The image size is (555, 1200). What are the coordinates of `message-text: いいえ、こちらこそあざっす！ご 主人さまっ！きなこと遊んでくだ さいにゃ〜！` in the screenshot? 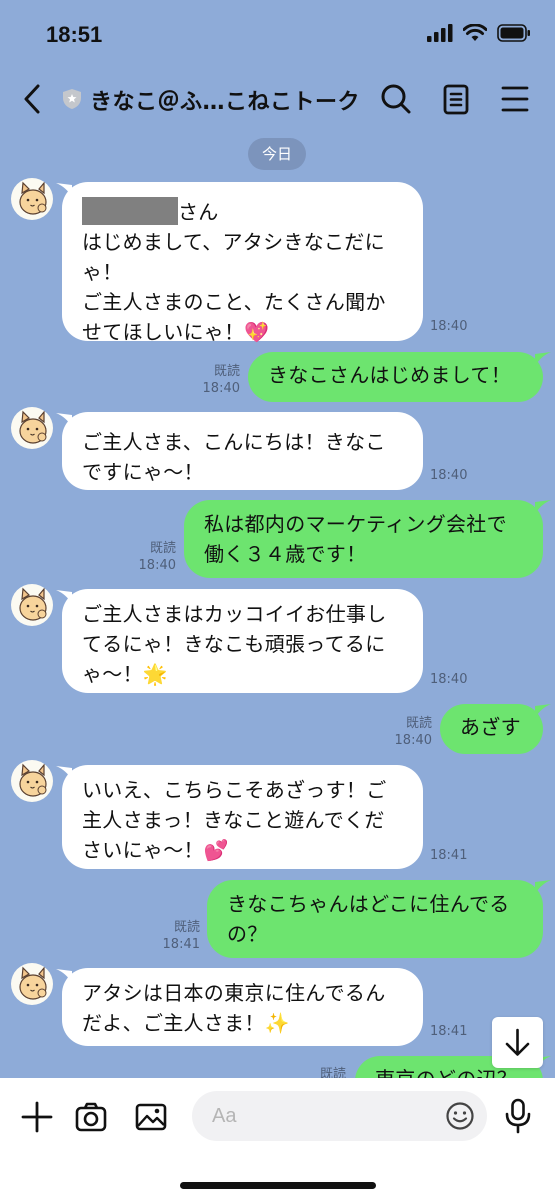 It's located at (234, 820).